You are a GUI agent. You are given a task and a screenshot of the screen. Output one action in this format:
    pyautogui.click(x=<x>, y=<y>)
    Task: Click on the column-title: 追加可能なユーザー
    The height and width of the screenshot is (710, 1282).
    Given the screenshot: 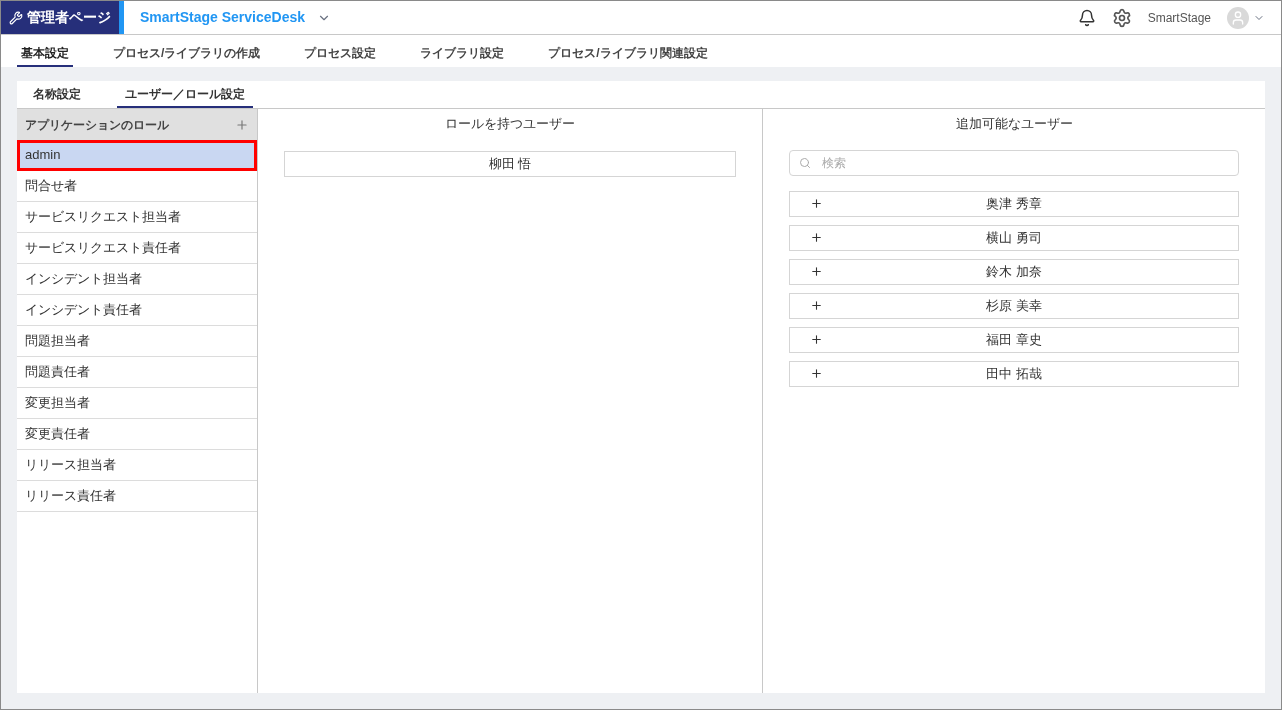 What is the action you would take?
    pyautogui.click(x=1014, y=124)
    